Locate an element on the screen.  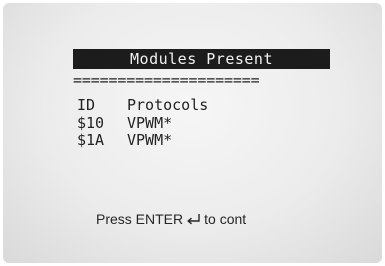
module-row-2-protocol: VPWM* is located at coordinates (150, 140).